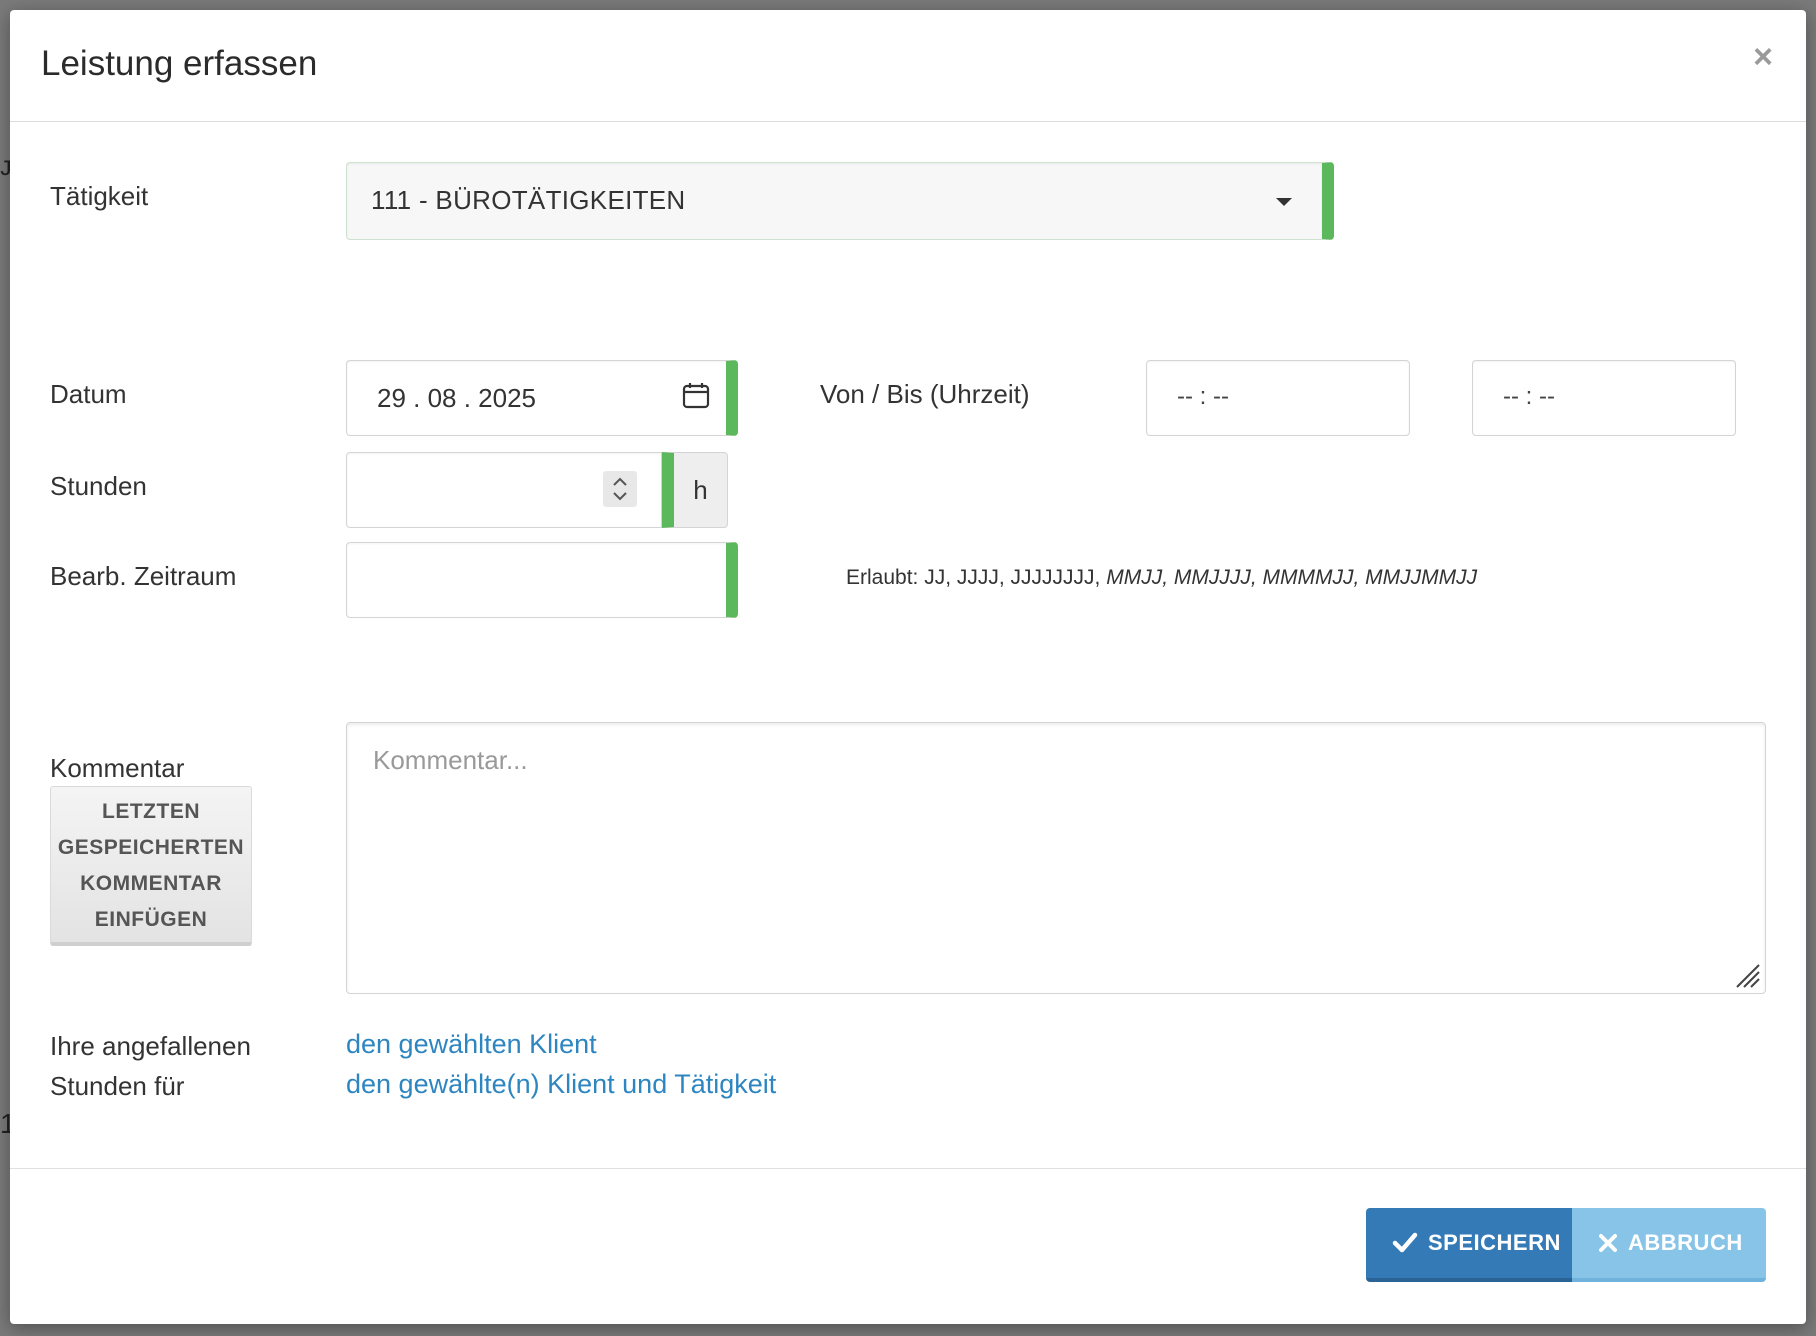  What do you see at coordinates (1494, 1242) in the screenshot?
I see `save-label: SPEICHERN` at bounding box center [1494, 1242].